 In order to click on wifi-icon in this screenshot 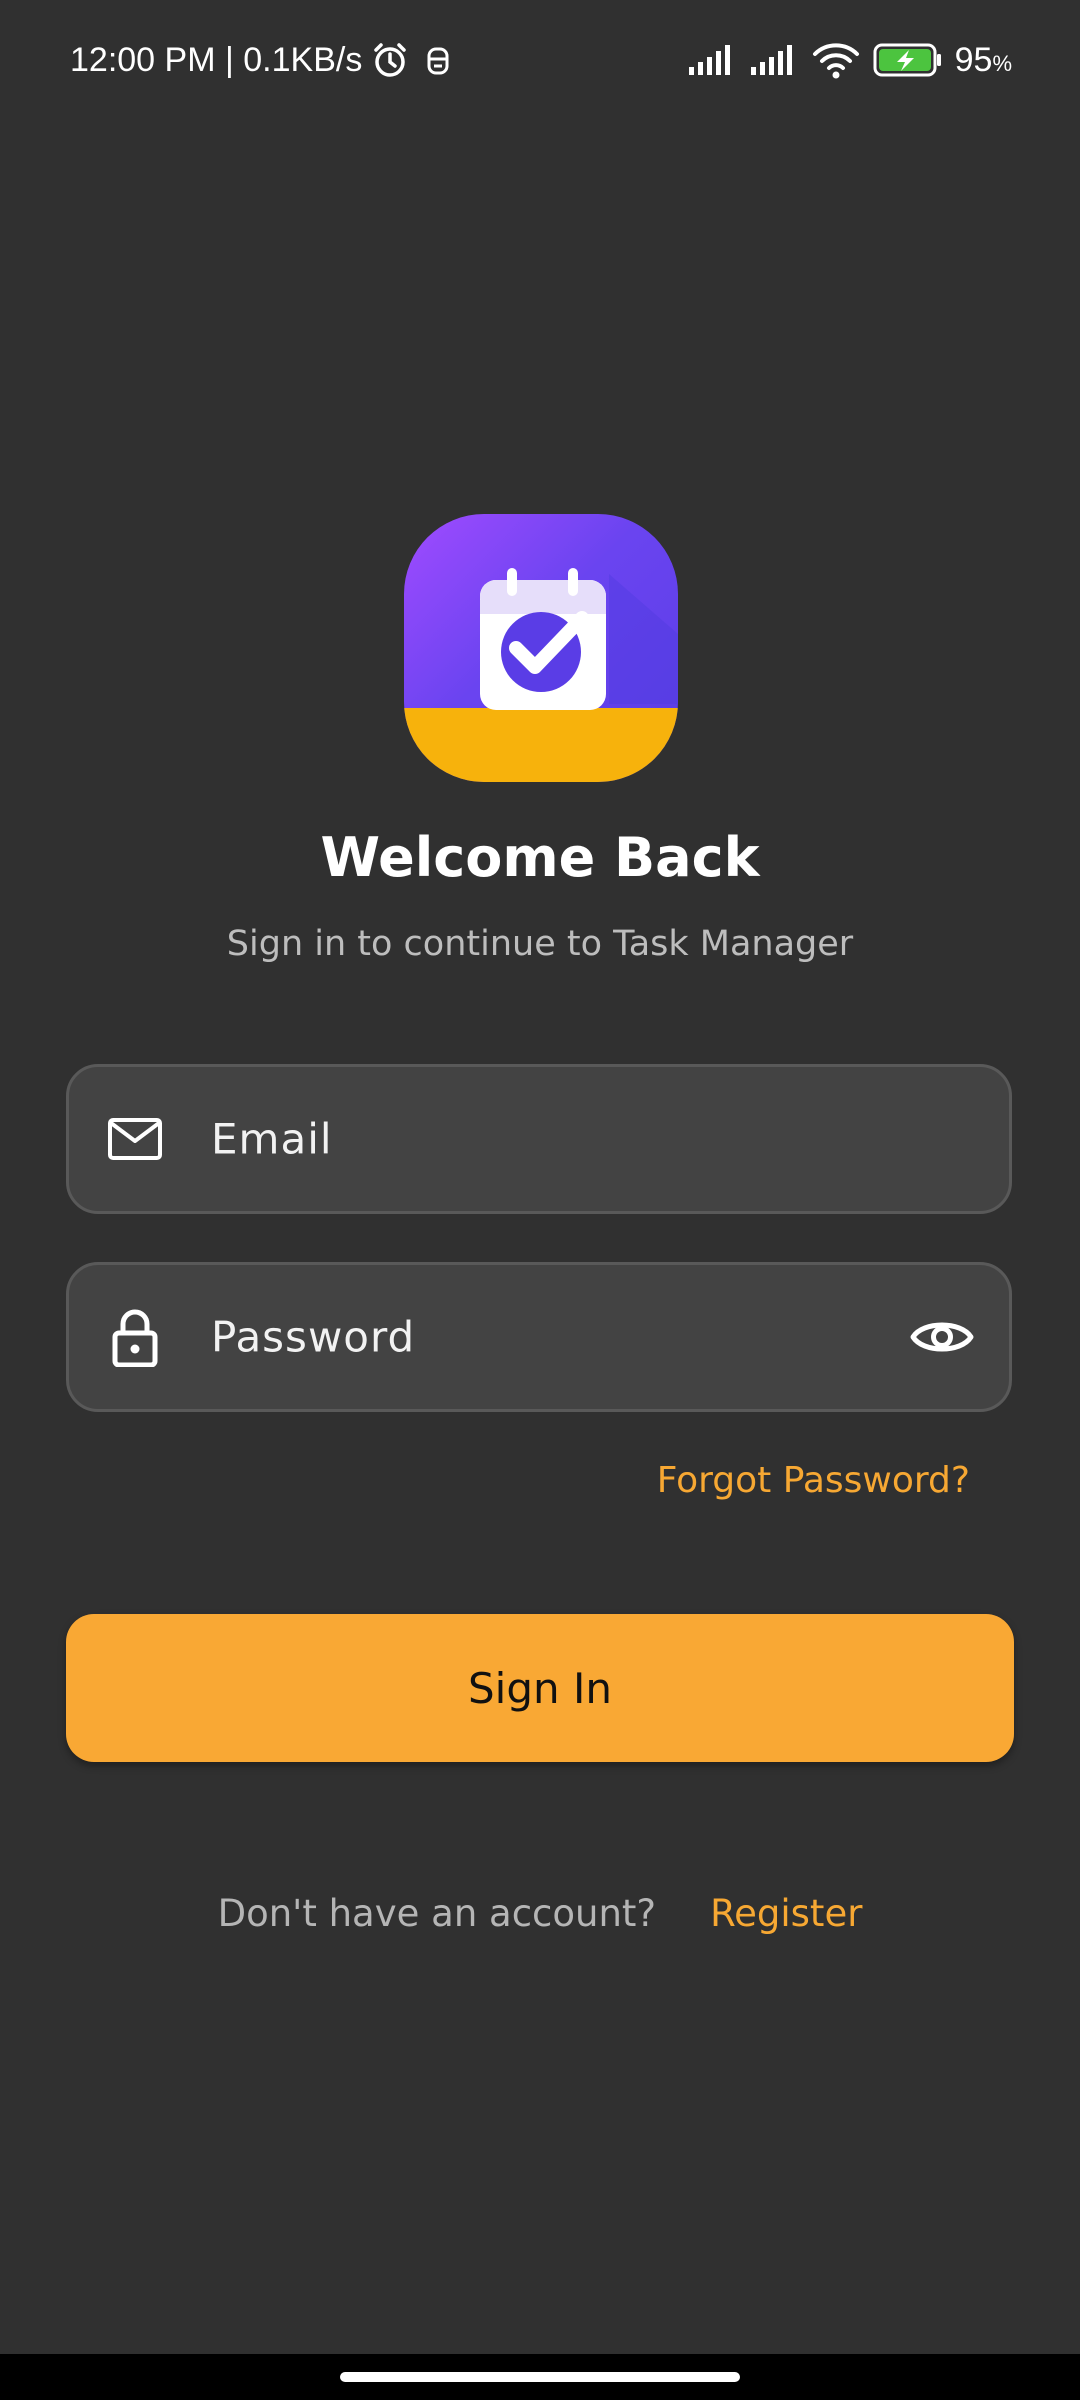, I will do `click(836, 60)`.